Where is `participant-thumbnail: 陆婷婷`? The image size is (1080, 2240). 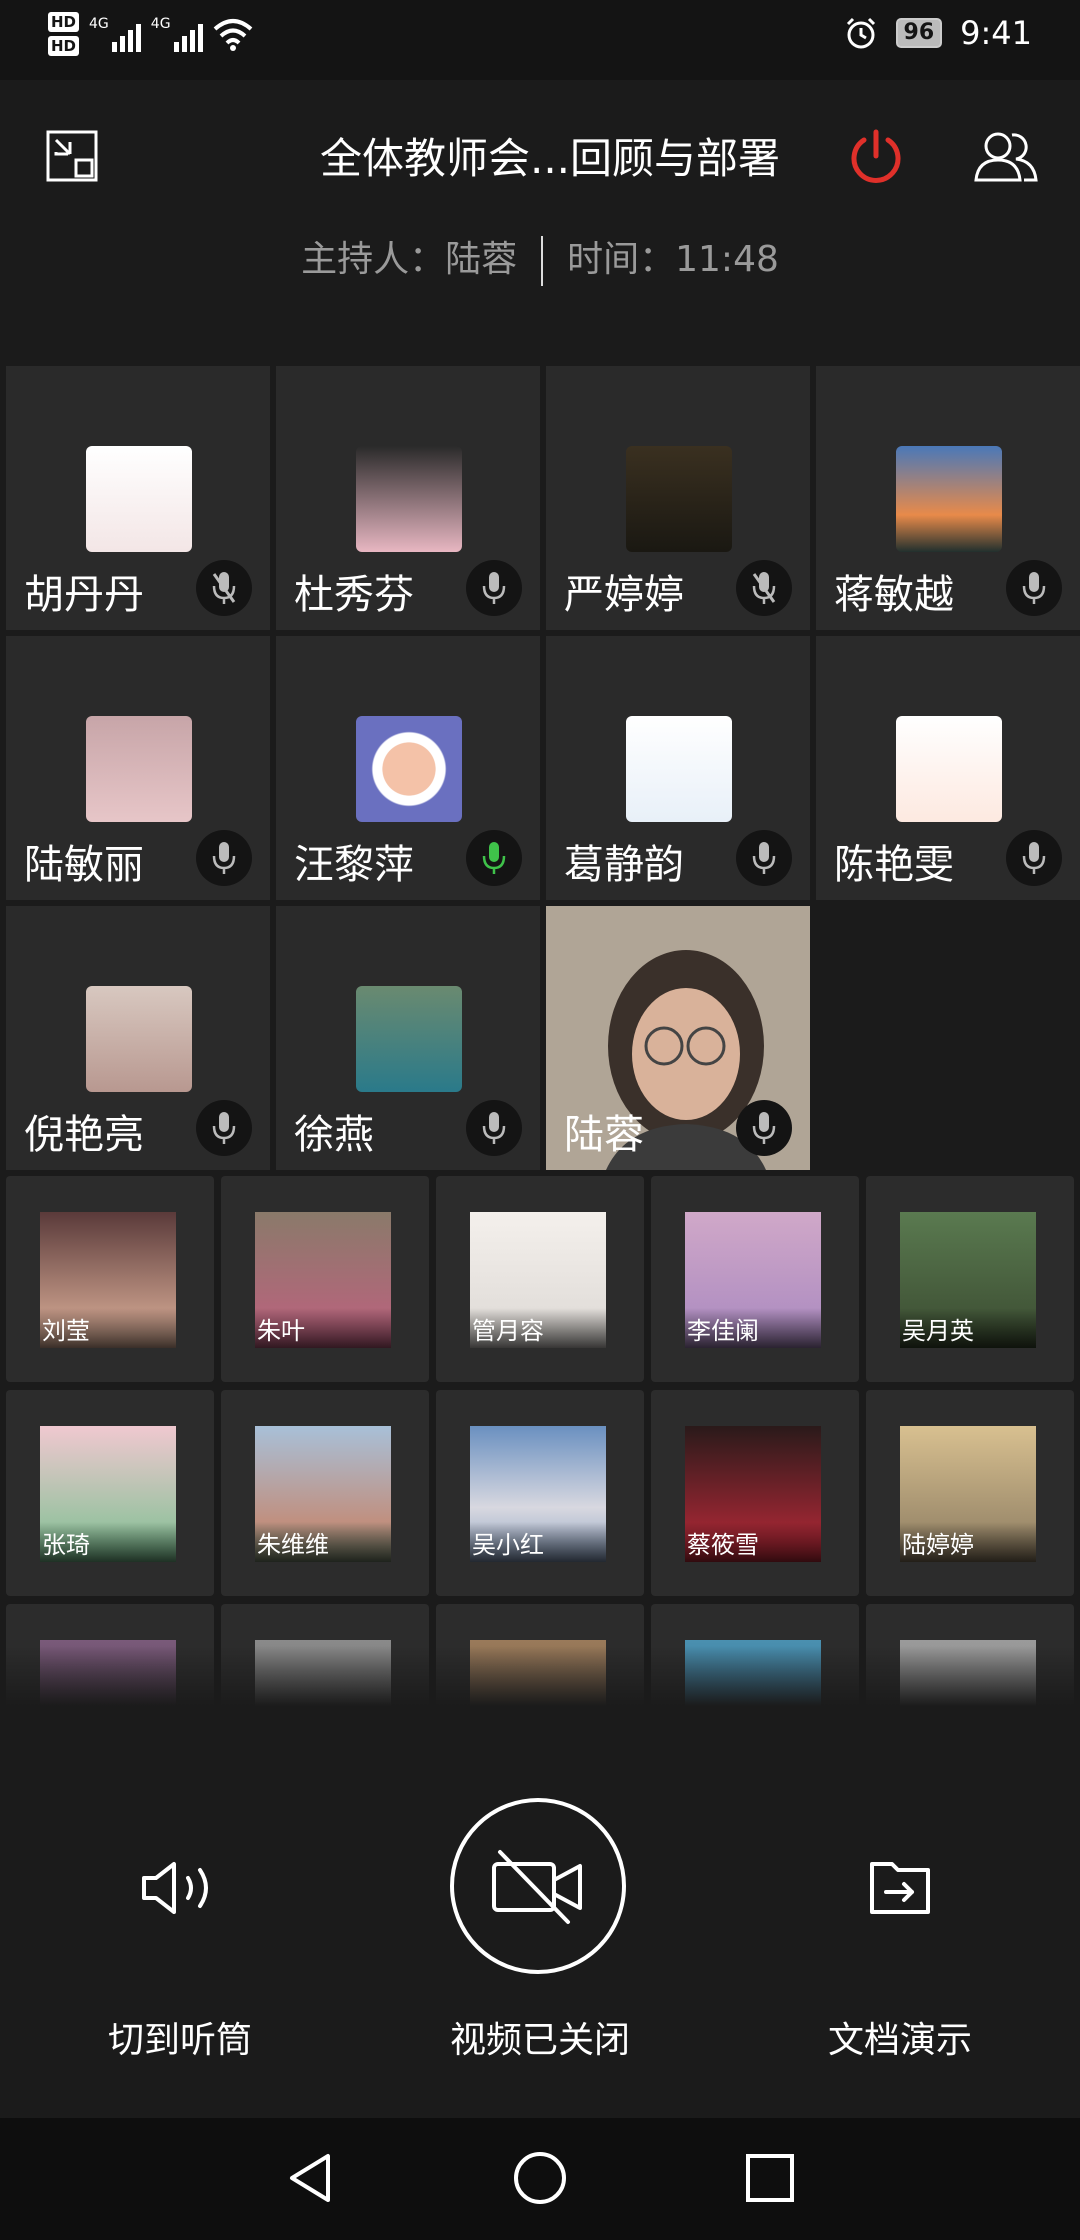 participant-thumbnail: 陆婷婷 is located at coordinates (970, 1493).